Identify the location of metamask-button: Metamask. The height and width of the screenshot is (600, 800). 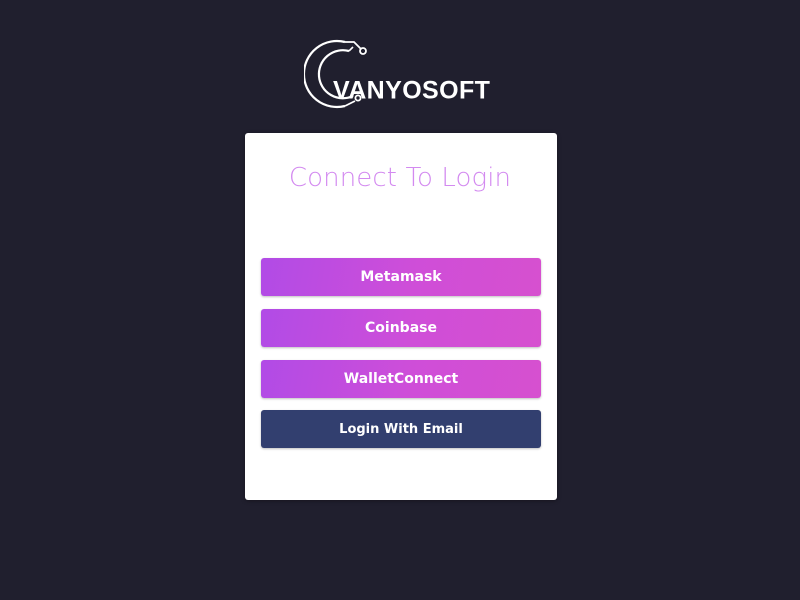
(401, 277).